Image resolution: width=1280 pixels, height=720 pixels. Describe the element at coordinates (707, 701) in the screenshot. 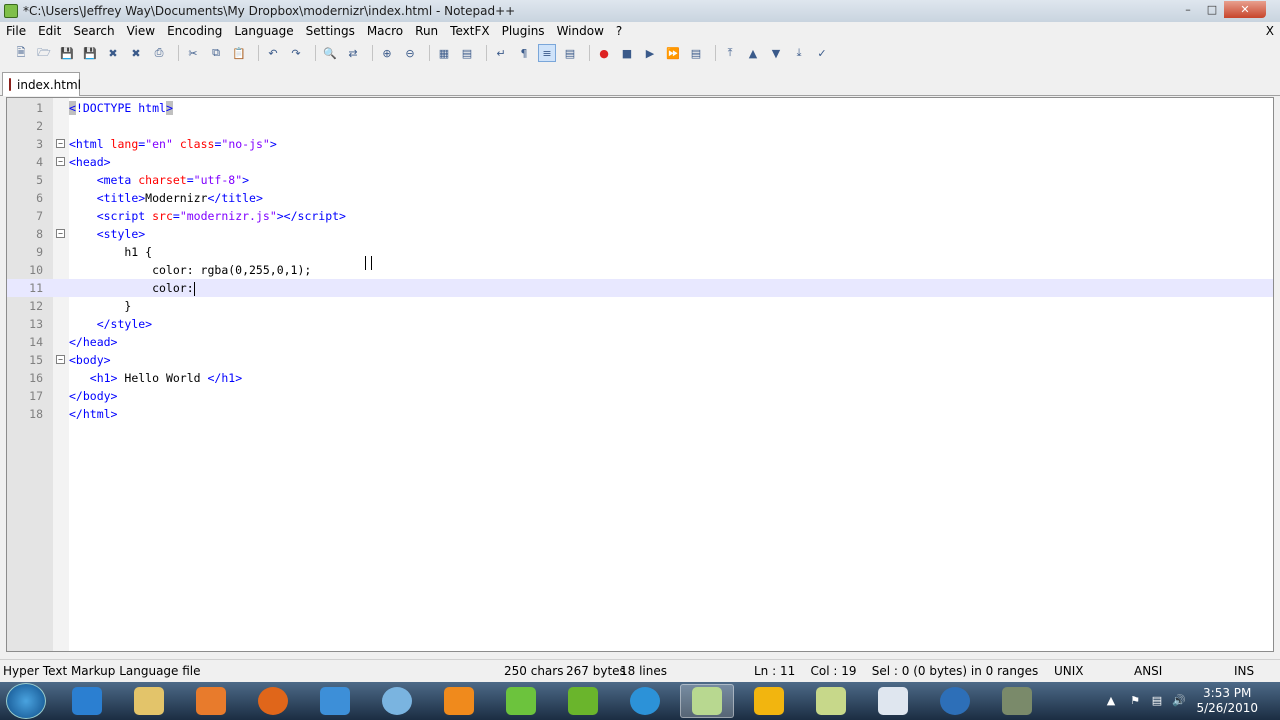

I see `taskbar-notepadpp` at that location.